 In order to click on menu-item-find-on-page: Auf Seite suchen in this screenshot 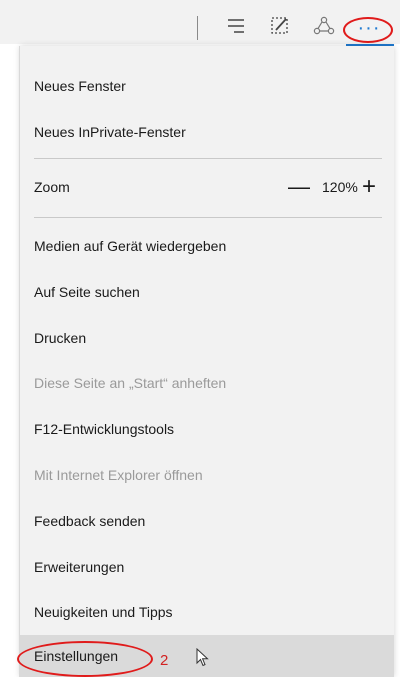, I will do `click(207, 292)`.